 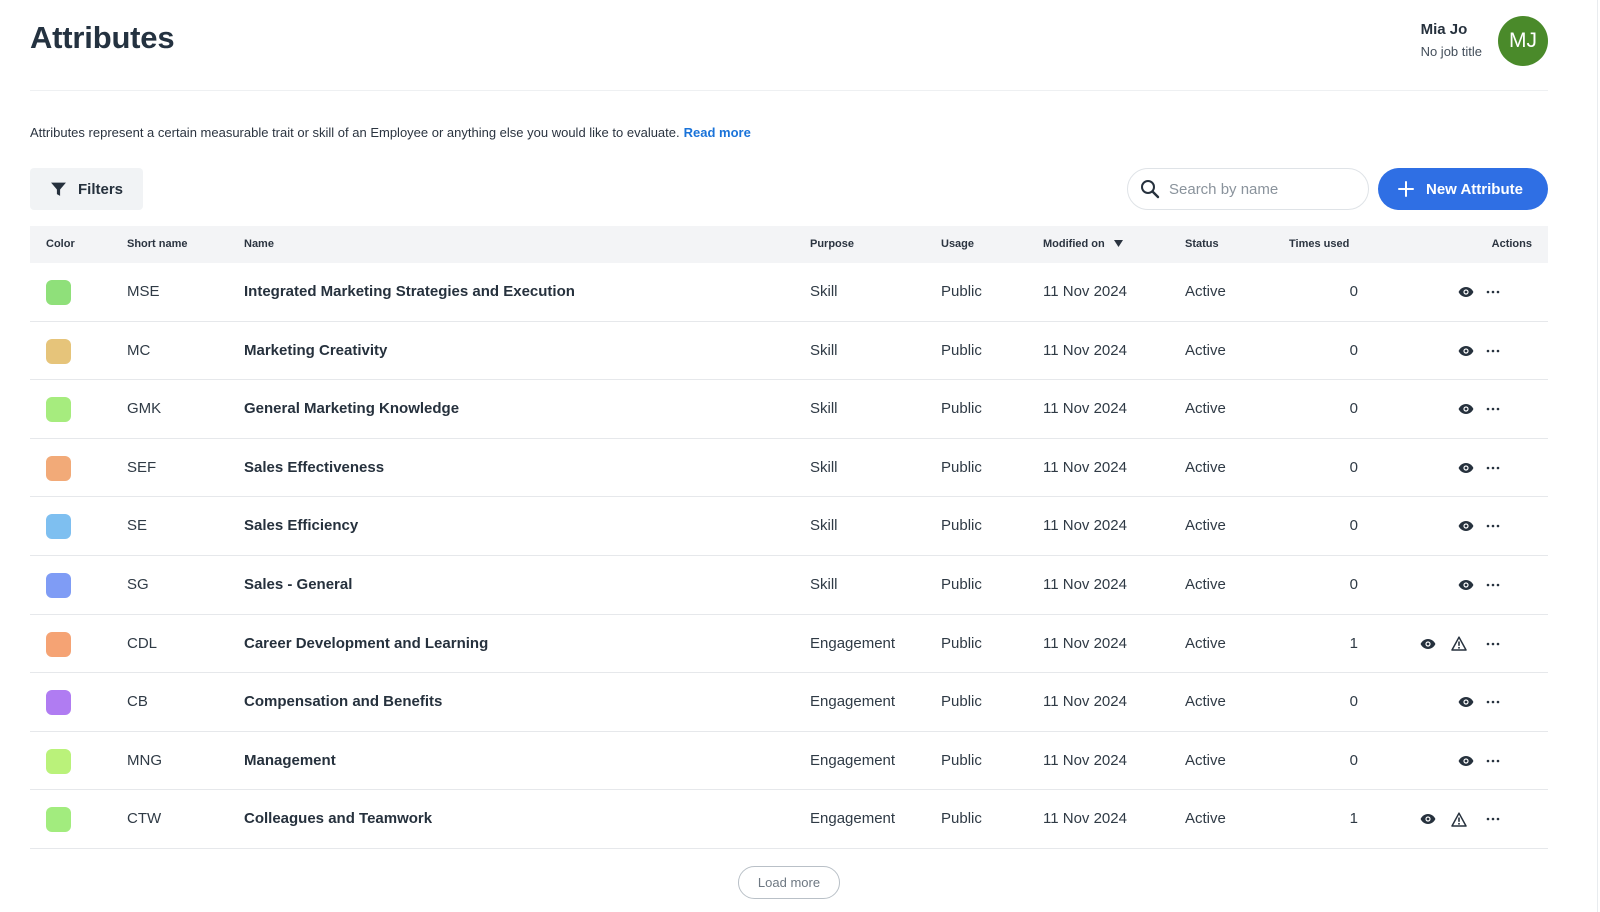 I want to click on column-status: Status, so click(x=1202, y=244).